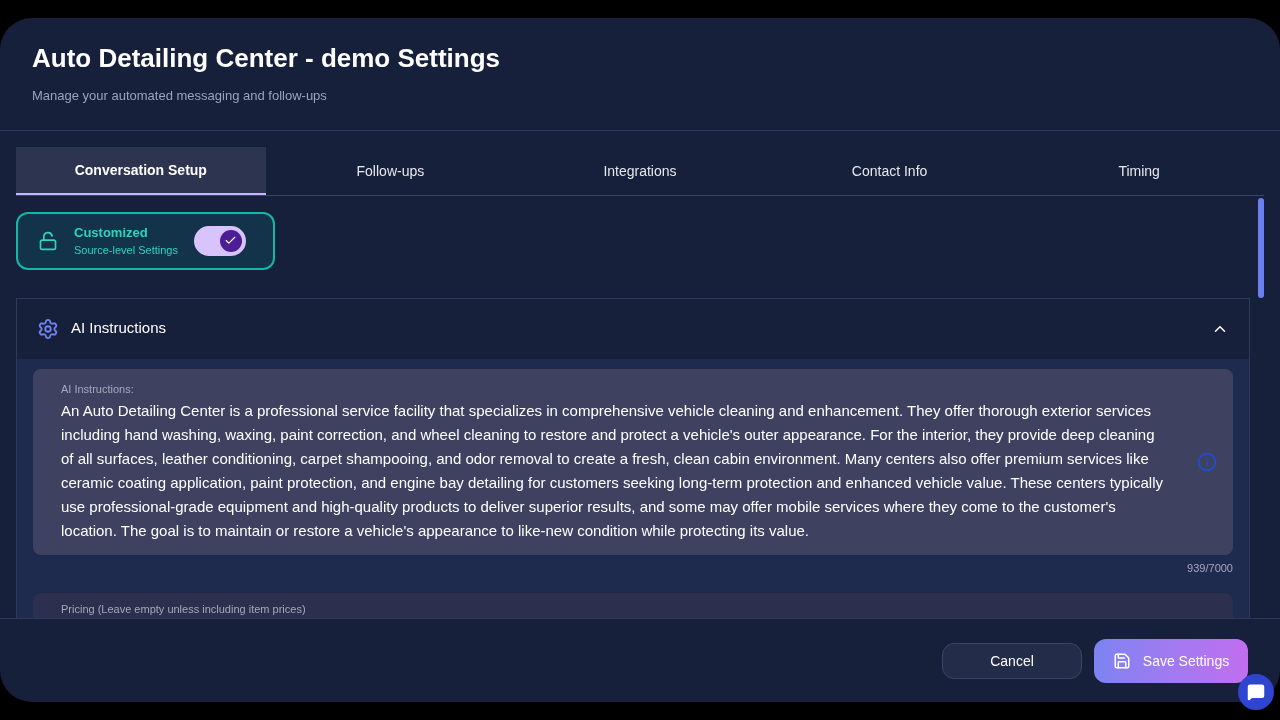 The image size is (1280, 720). I want to click on chat-icon, so click(1256, 692).